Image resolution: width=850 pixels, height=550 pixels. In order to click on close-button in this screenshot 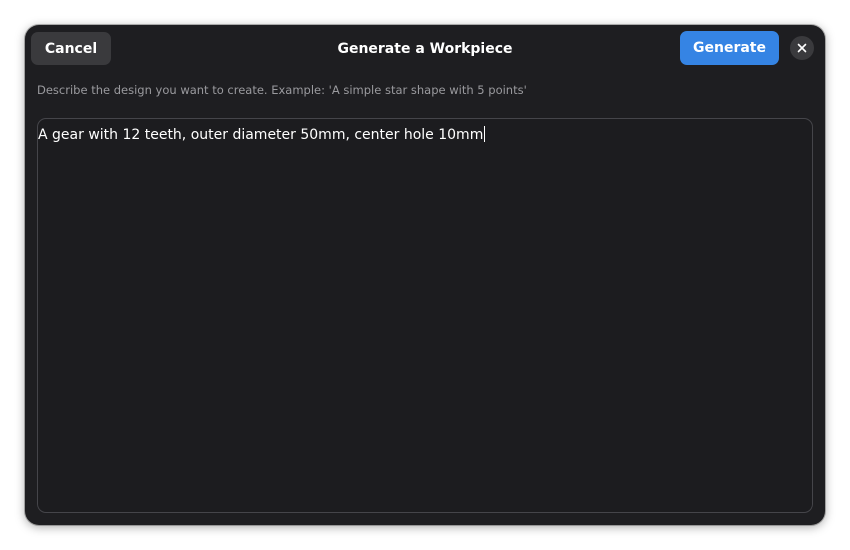, I will do `click(802, 48)`.